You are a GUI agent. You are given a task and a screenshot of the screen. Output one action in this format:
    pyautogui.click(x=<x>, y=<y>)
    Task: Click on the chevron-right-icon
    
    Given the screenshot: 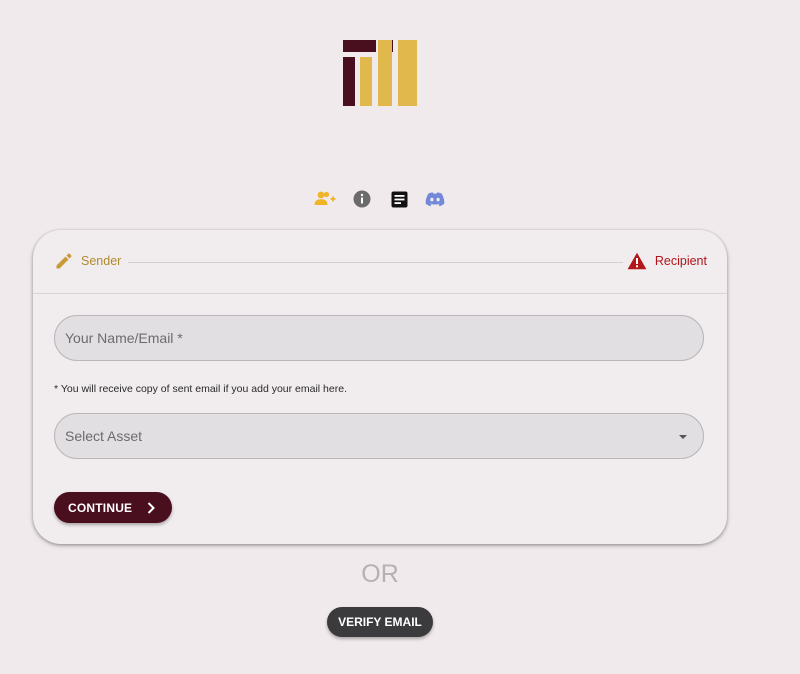 What is the action you would take?
    pyautogui.click(x=151, y=507)
    